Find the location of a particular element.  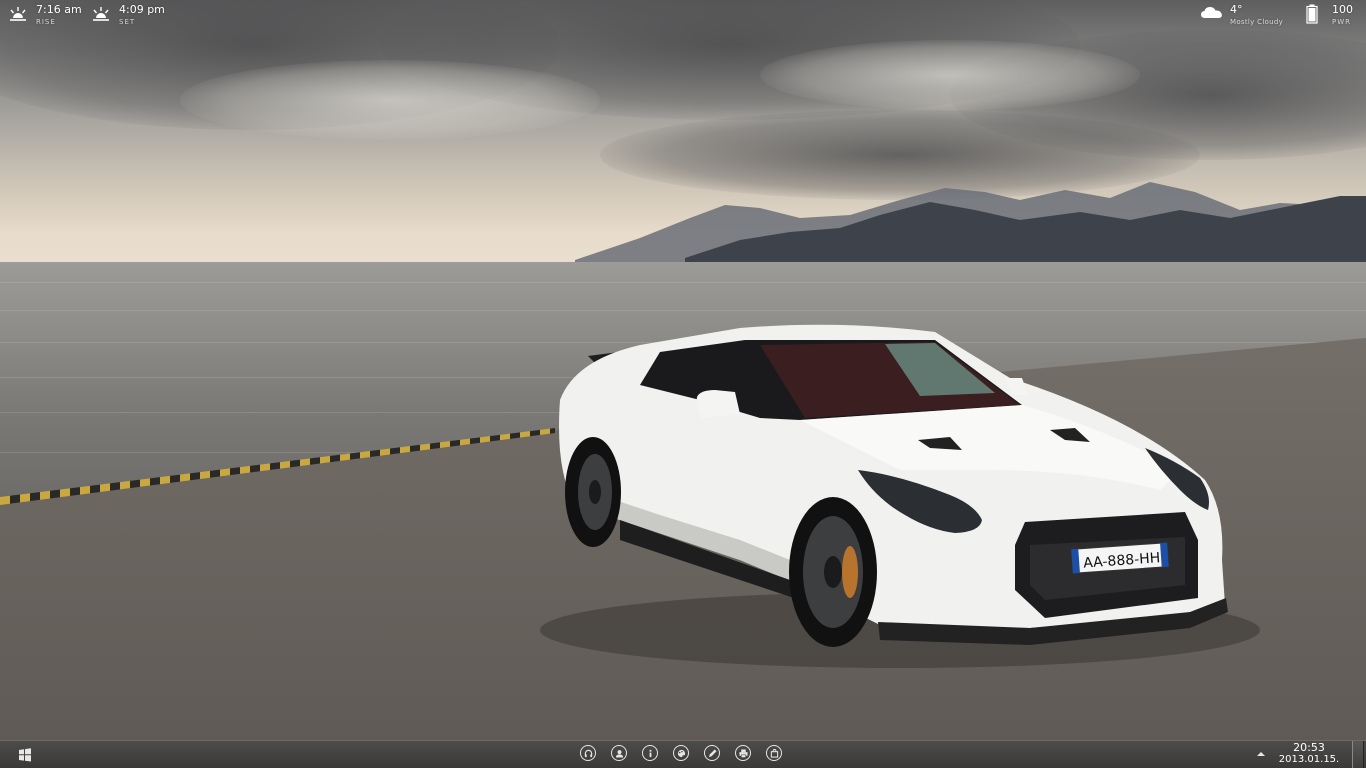

power-widget: 100 PWR is located at coordinates (1333, 15).